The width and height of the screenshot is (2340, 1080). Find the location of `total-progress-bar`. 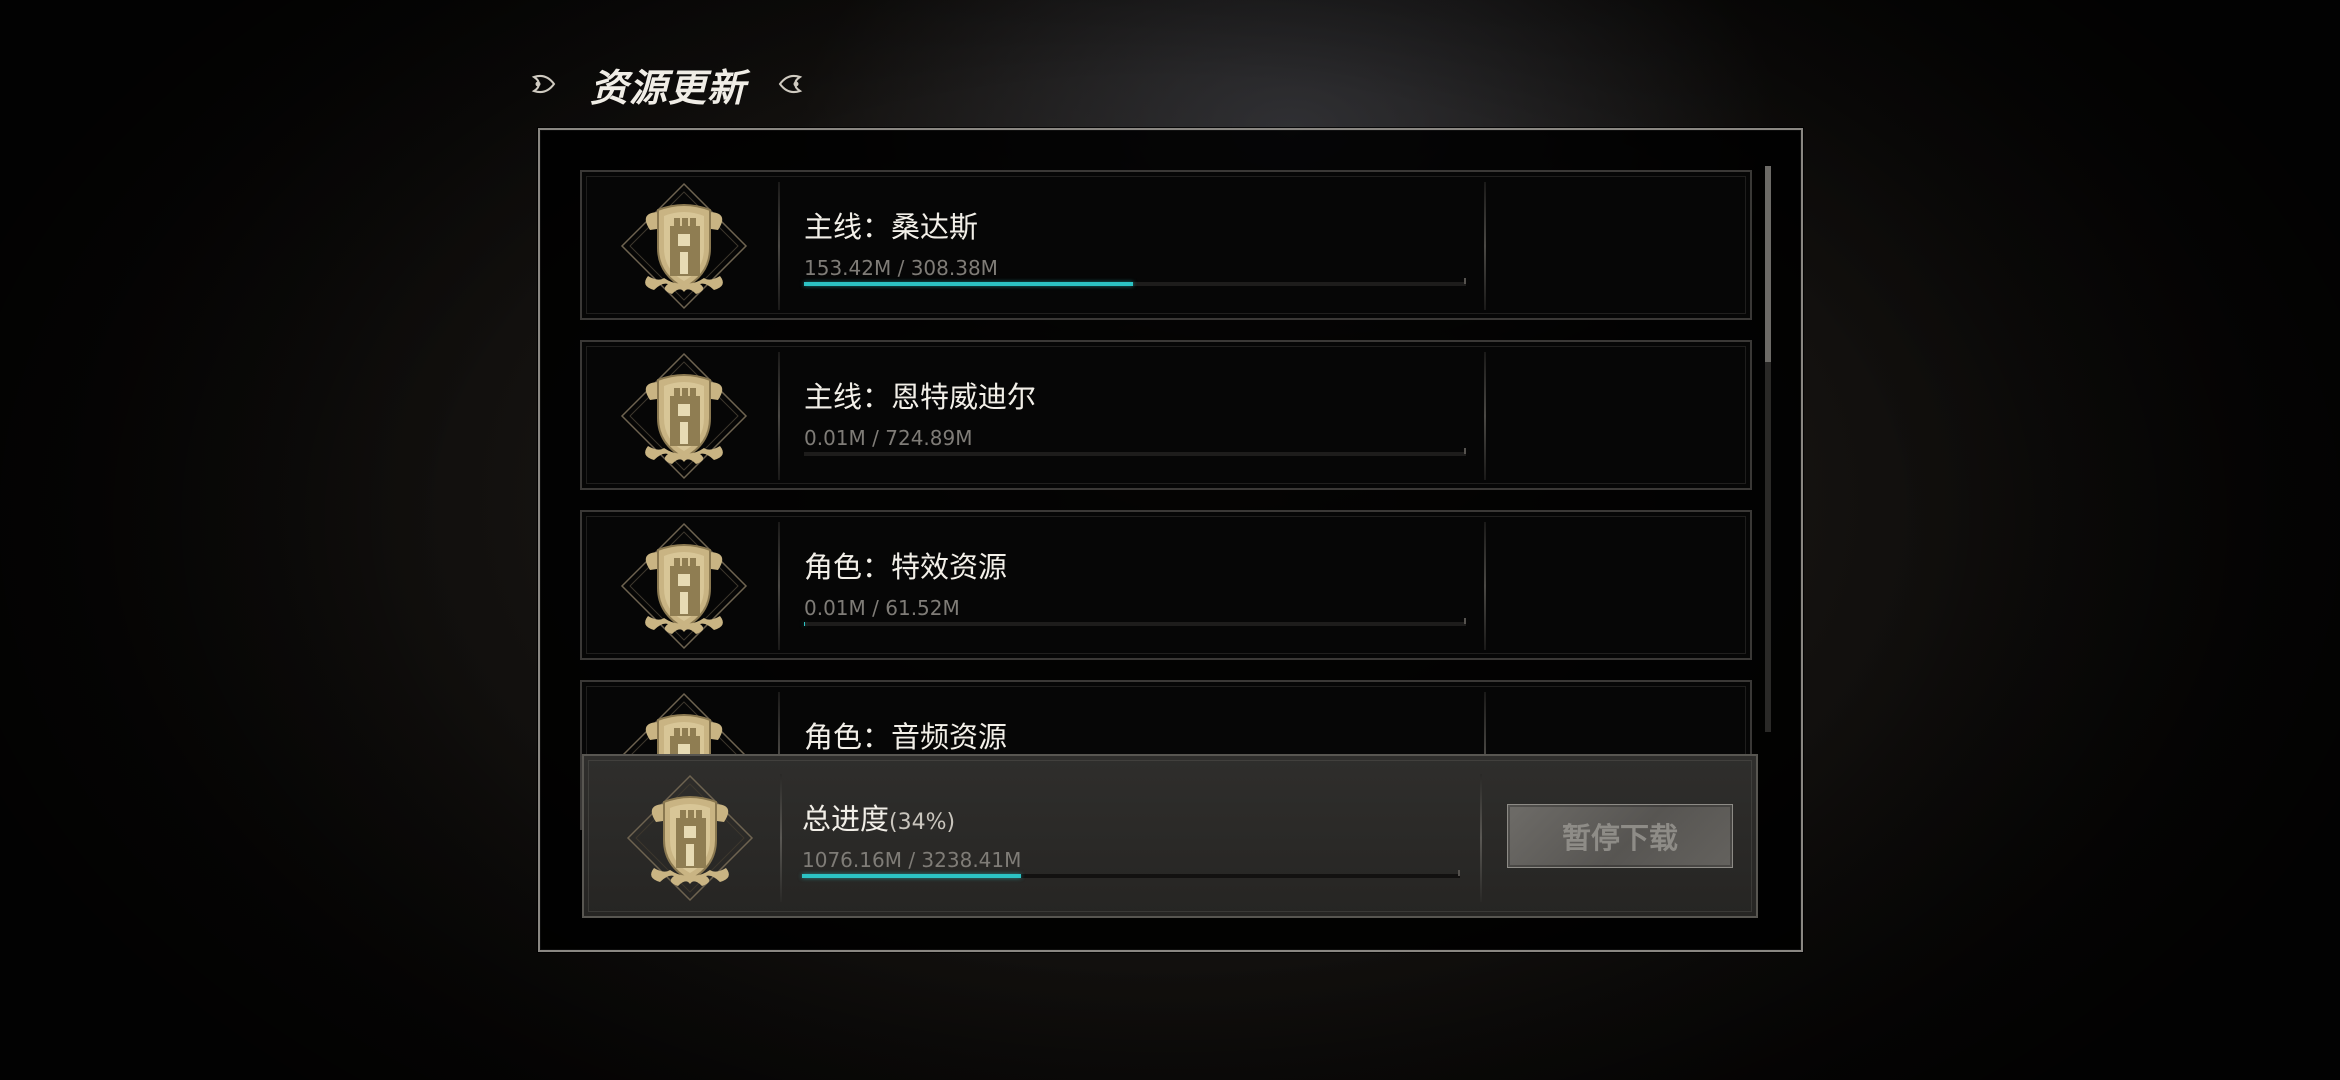

total-progress-bar is located at coordinates (1131, 874).